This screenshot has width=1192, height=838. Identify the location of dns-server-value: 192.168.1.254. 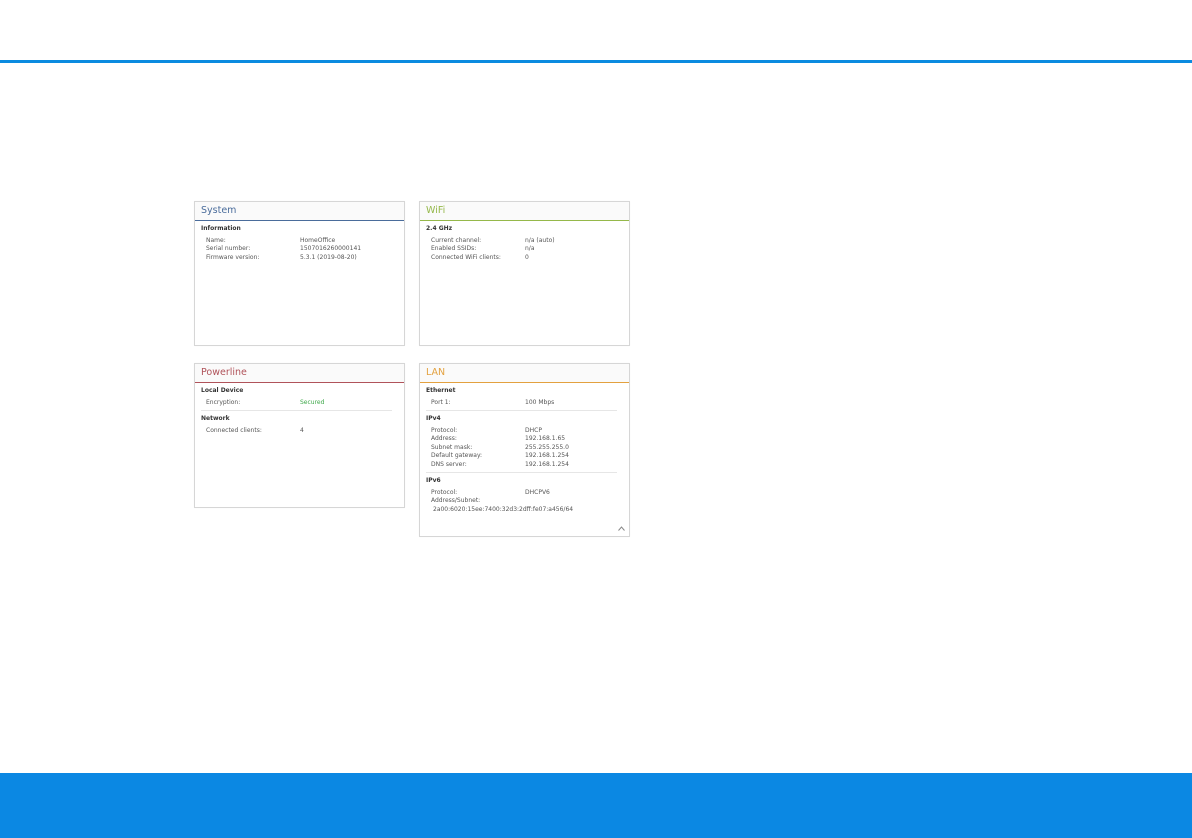
(547, 464).